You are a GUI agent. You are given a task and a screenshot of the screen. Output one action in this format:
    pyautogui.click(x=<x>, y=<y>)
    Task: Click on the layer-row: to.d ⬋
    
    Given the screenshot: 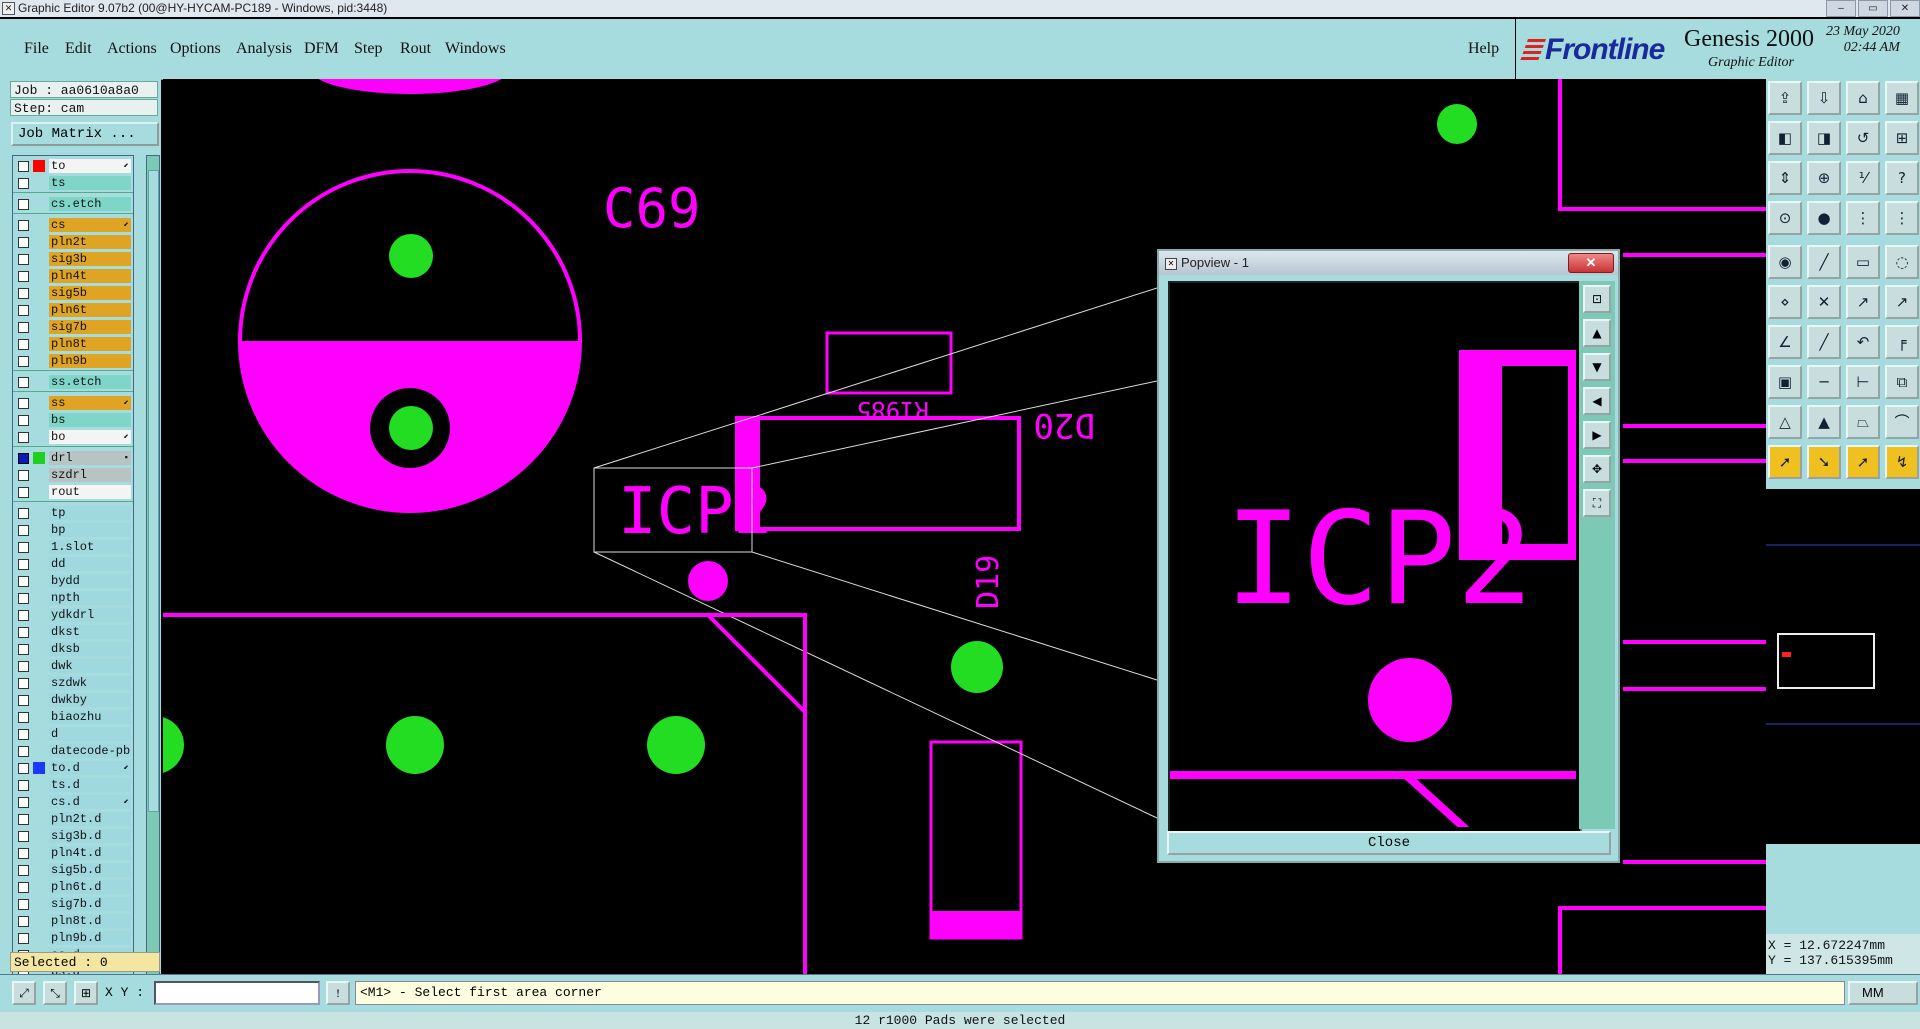 What is the action you would take?
    pyautogui.click(x=73, y=768)
    